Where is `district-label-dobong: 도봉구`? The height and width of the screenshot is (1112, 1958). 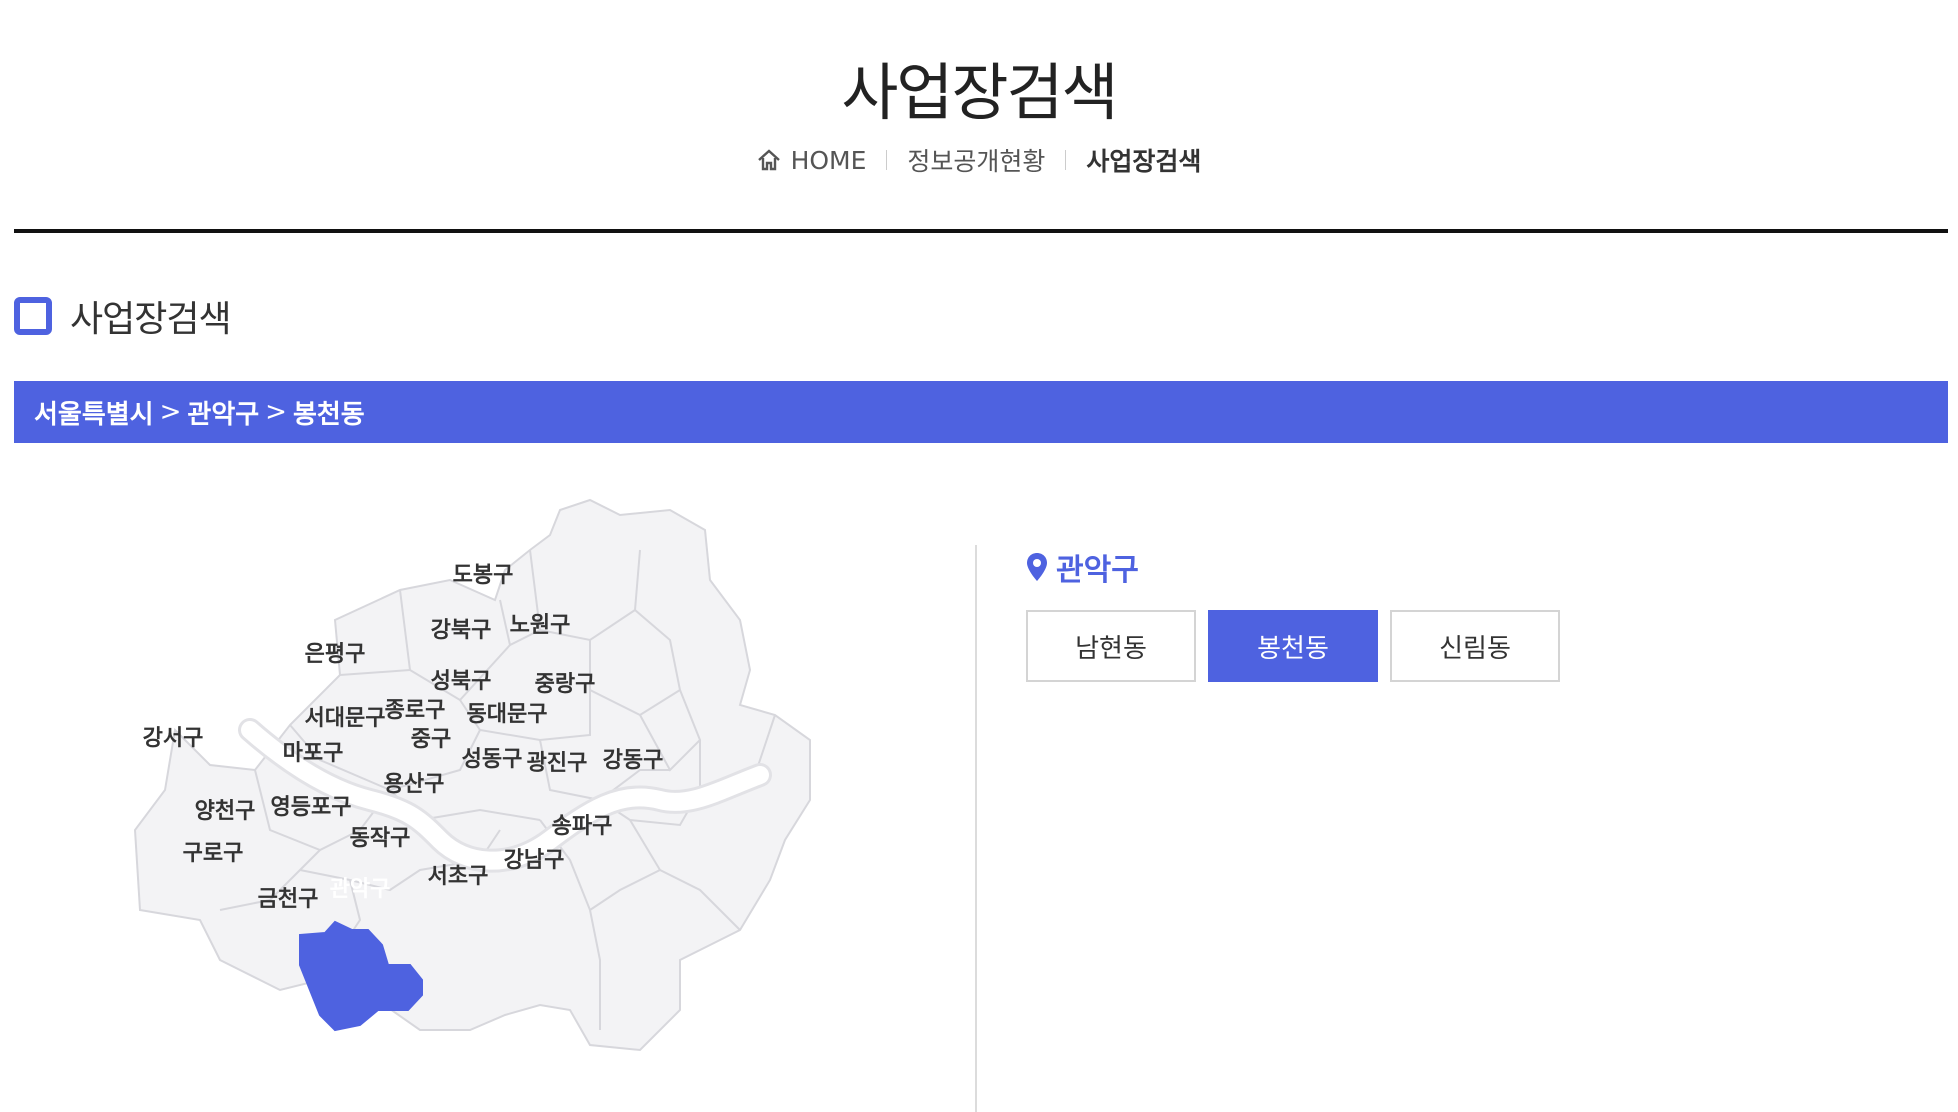 district-label-dobong: 도봉구 is located at coordinates (483, 575).